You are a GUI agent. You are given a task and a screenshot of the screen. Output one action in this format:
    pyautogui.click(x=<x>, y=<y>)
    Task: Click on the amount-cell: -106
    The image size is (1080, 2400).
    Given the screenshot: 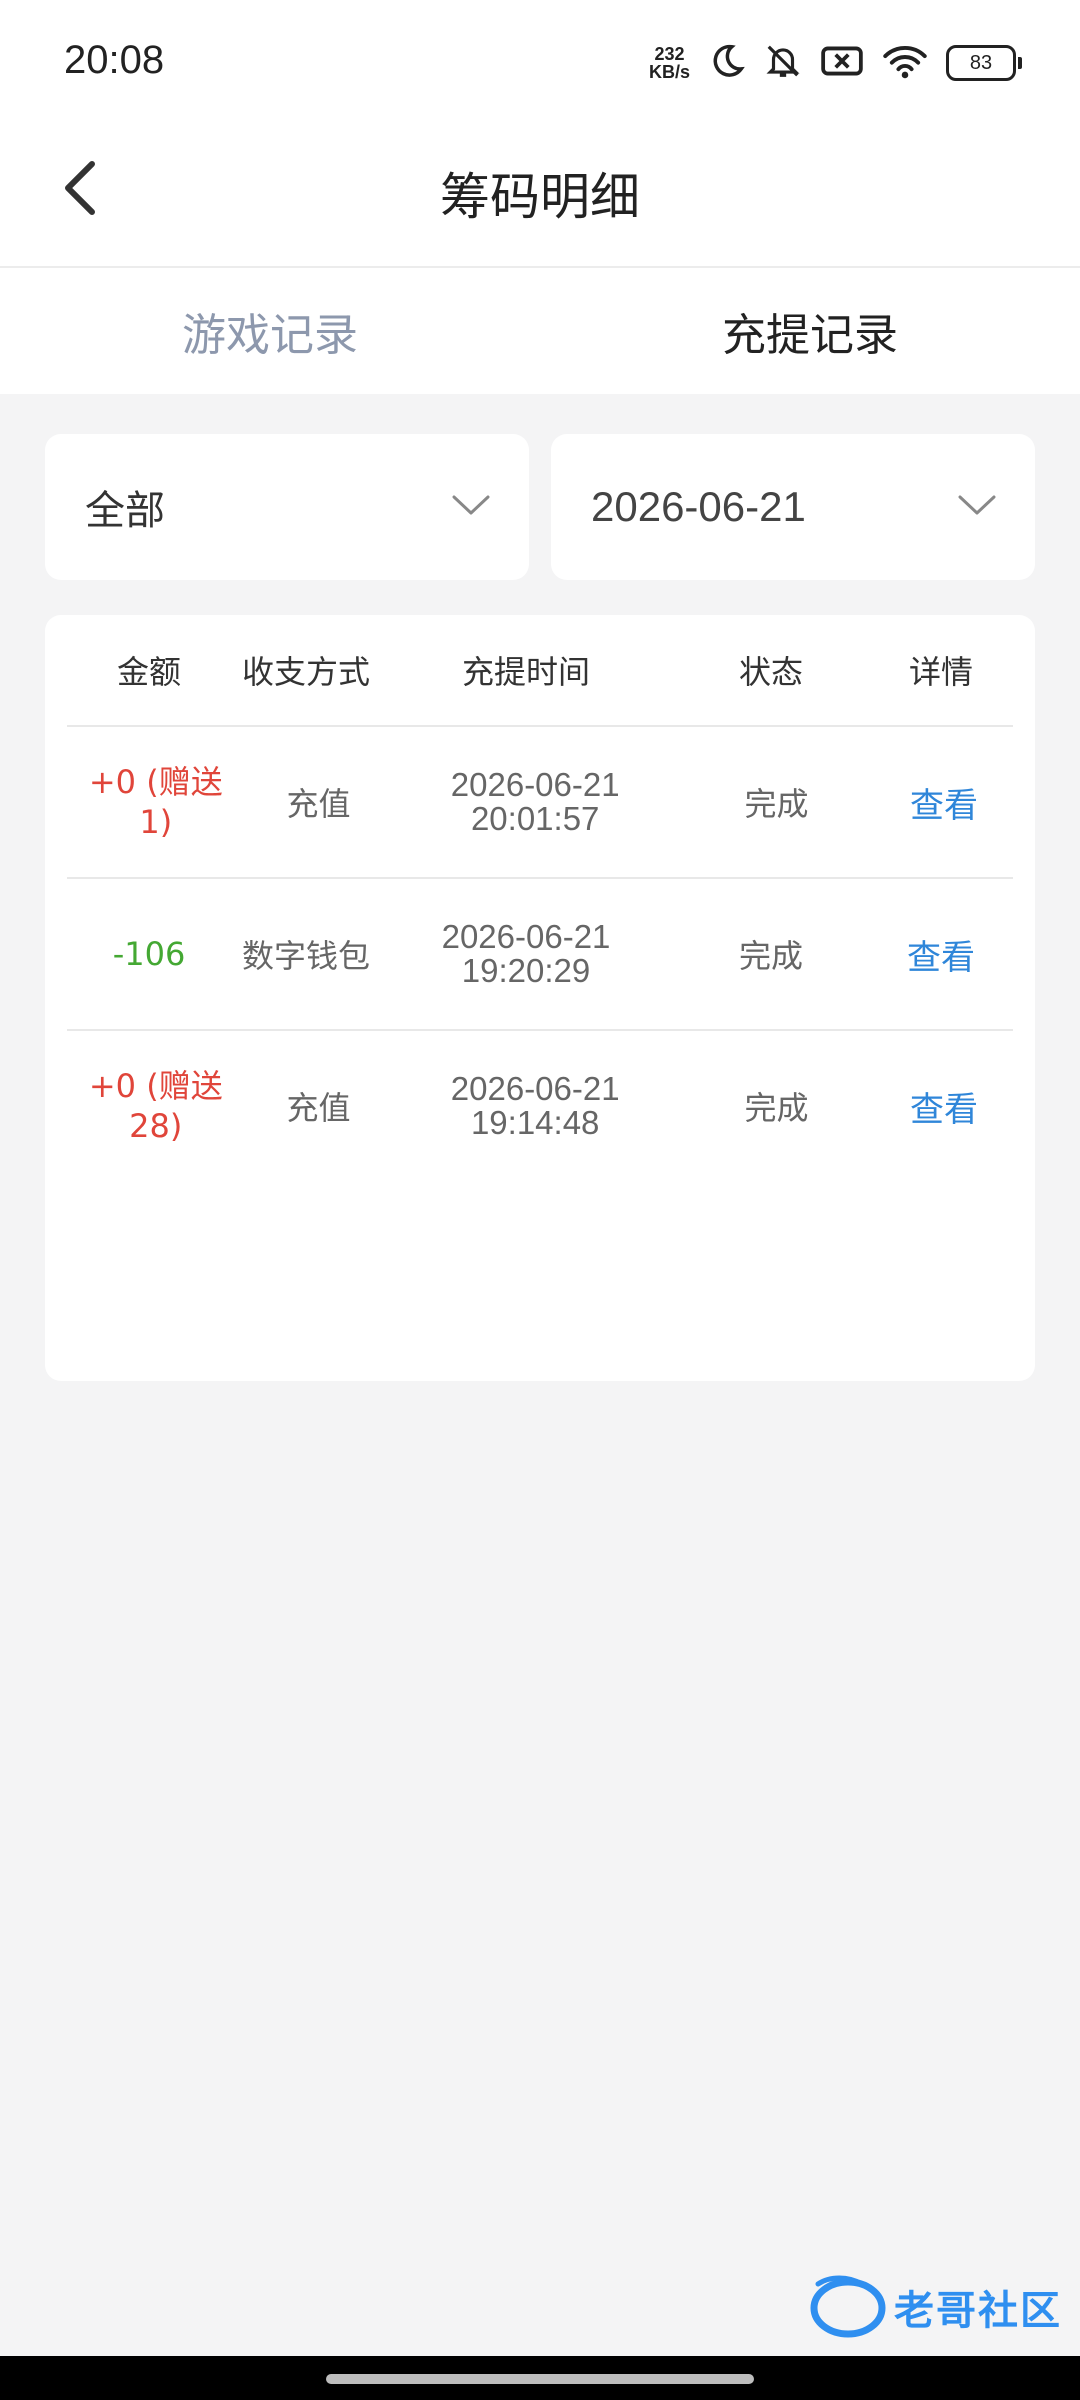 What is the action you would take?
    pyautogui.click(x=149, y=954)
    